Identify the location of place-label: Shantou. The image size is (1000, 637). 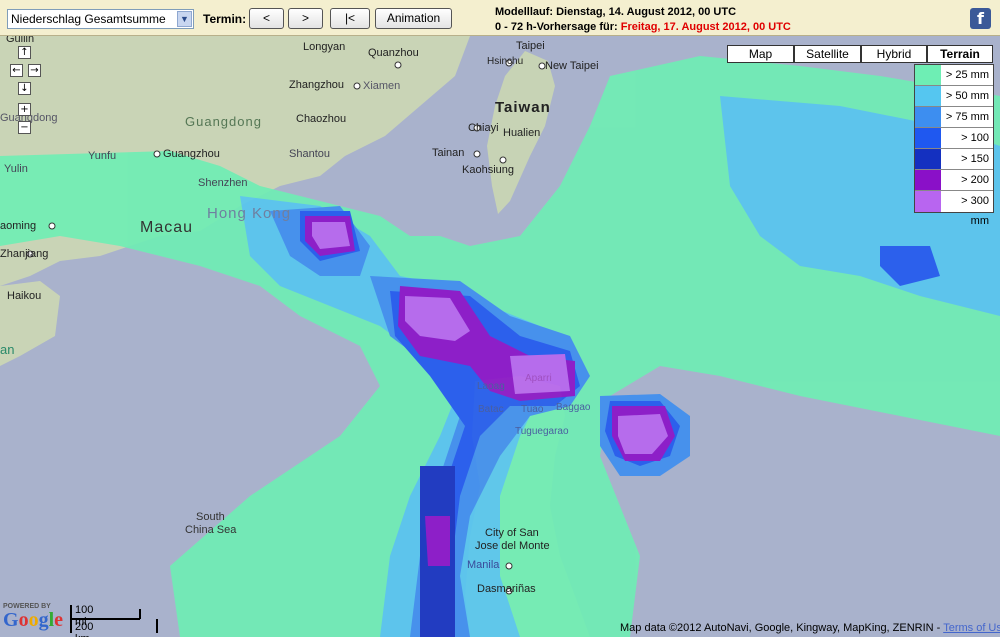
(309, 154).